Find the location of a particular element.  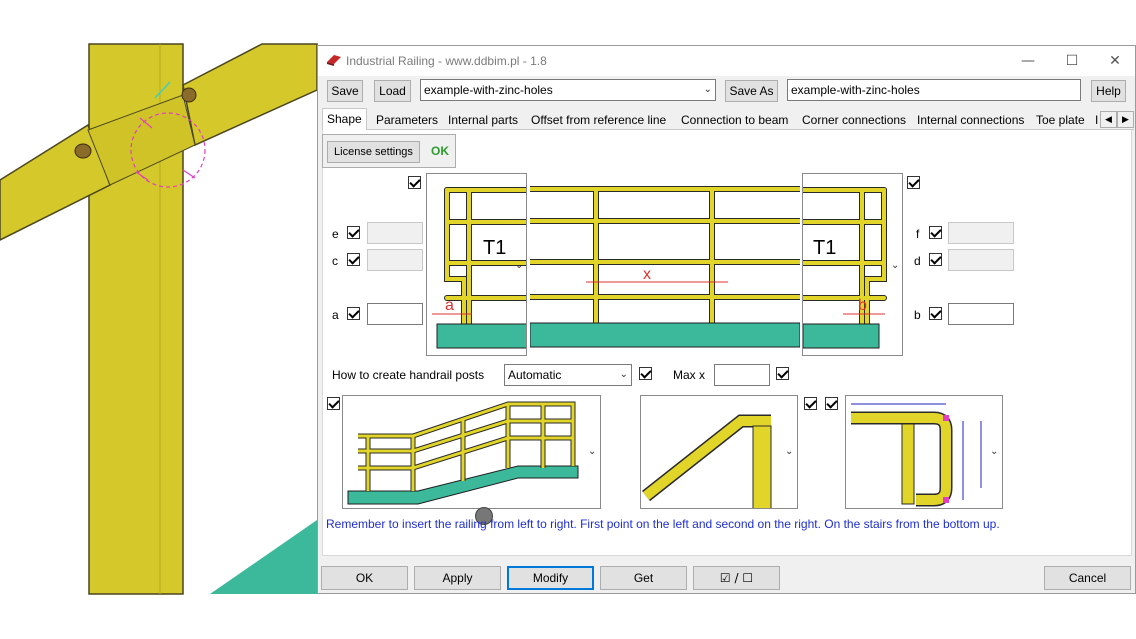

cancel-button: Cancel is located at coordinates (1087, 578).